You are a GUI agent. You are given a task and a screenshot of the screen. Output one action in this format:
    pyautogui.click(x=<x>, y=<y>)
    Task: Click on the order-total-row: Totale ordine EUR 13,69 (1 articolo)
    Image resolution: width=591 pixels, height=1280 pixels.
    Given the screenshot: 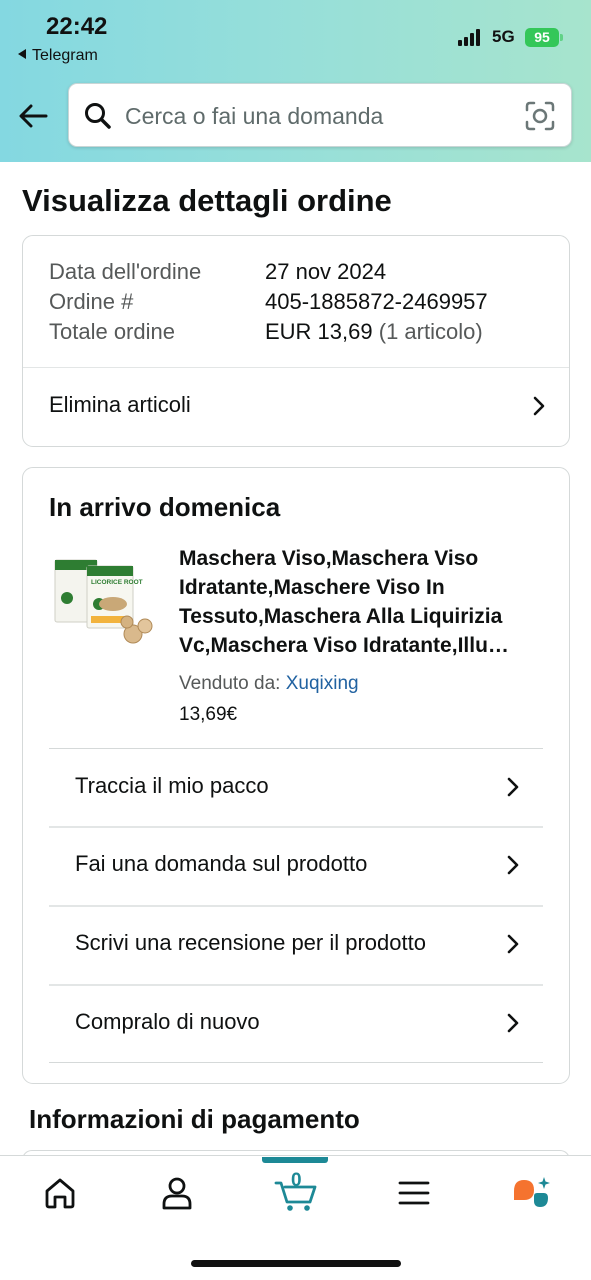 What is the action you would take?
    pyautogui.click(x=266, y=332)
    